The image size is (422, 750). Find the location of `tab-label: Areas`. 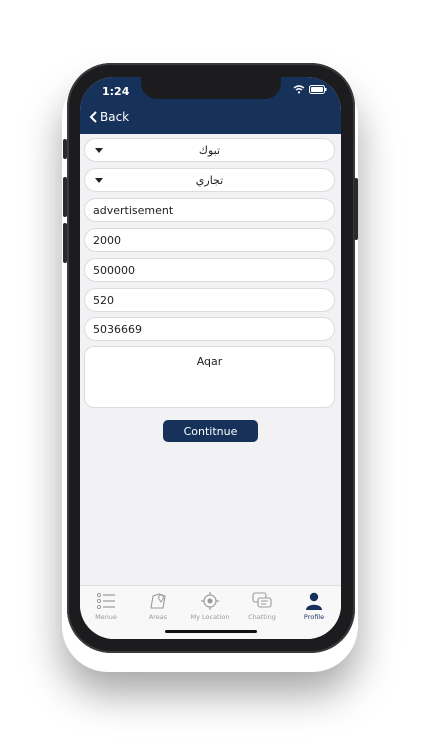

tab-label: Areas is located at coordinates (158, 617).